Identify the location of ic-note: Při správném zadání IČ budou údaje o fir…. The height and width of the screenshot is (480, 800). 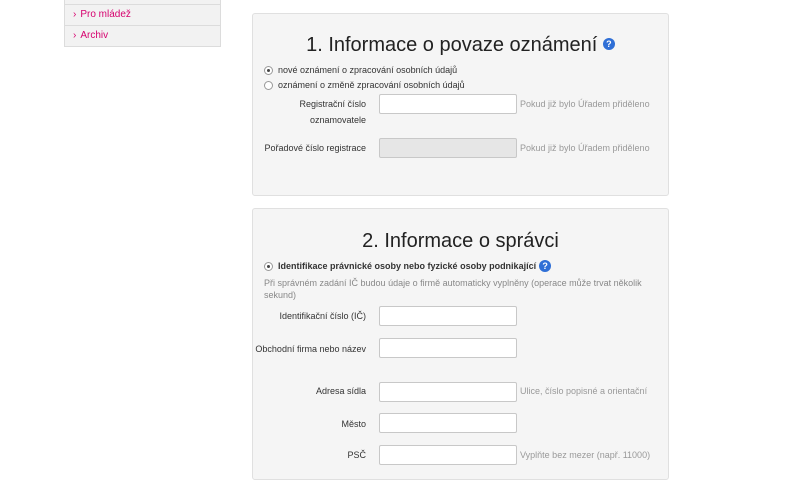
(453, 289).